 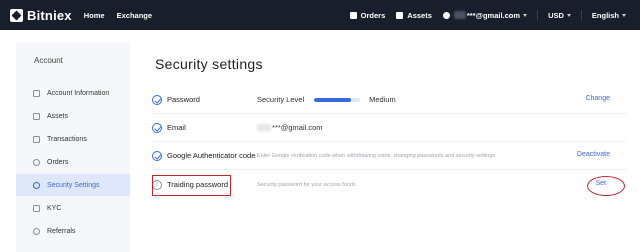 What do you see at coordinates (373, 15) in the screenshot?
I see `orders-label: Orders` at bounding box center [373, 15].